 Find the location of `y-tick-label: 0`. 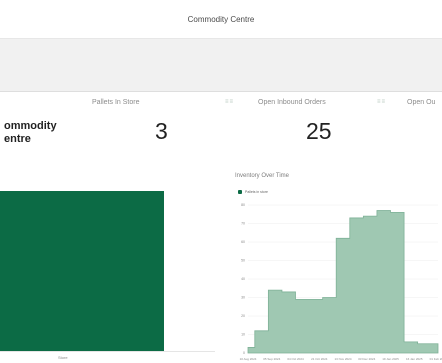

y-tick-label: 0 is located at coordinates (244, 353).